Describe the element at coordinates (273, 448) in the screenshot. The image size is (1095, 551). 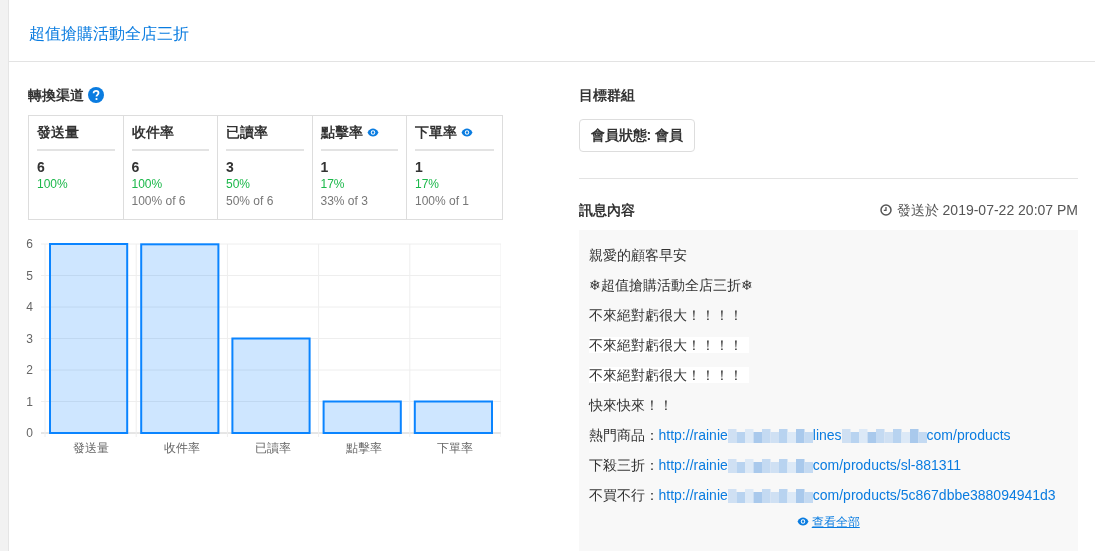
I see `axis-category-label: 已讀率` at that location.